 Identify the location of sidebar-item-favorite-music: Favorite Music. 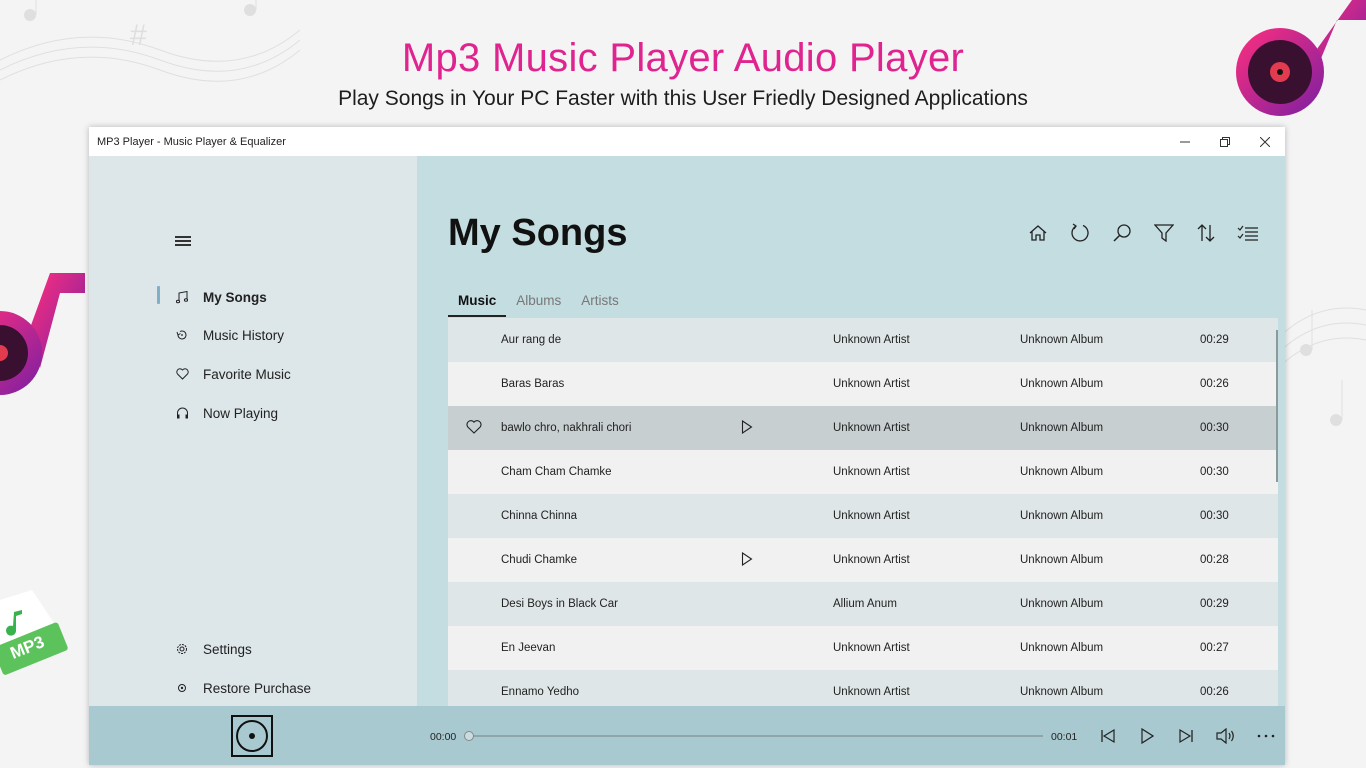
(233, 374).